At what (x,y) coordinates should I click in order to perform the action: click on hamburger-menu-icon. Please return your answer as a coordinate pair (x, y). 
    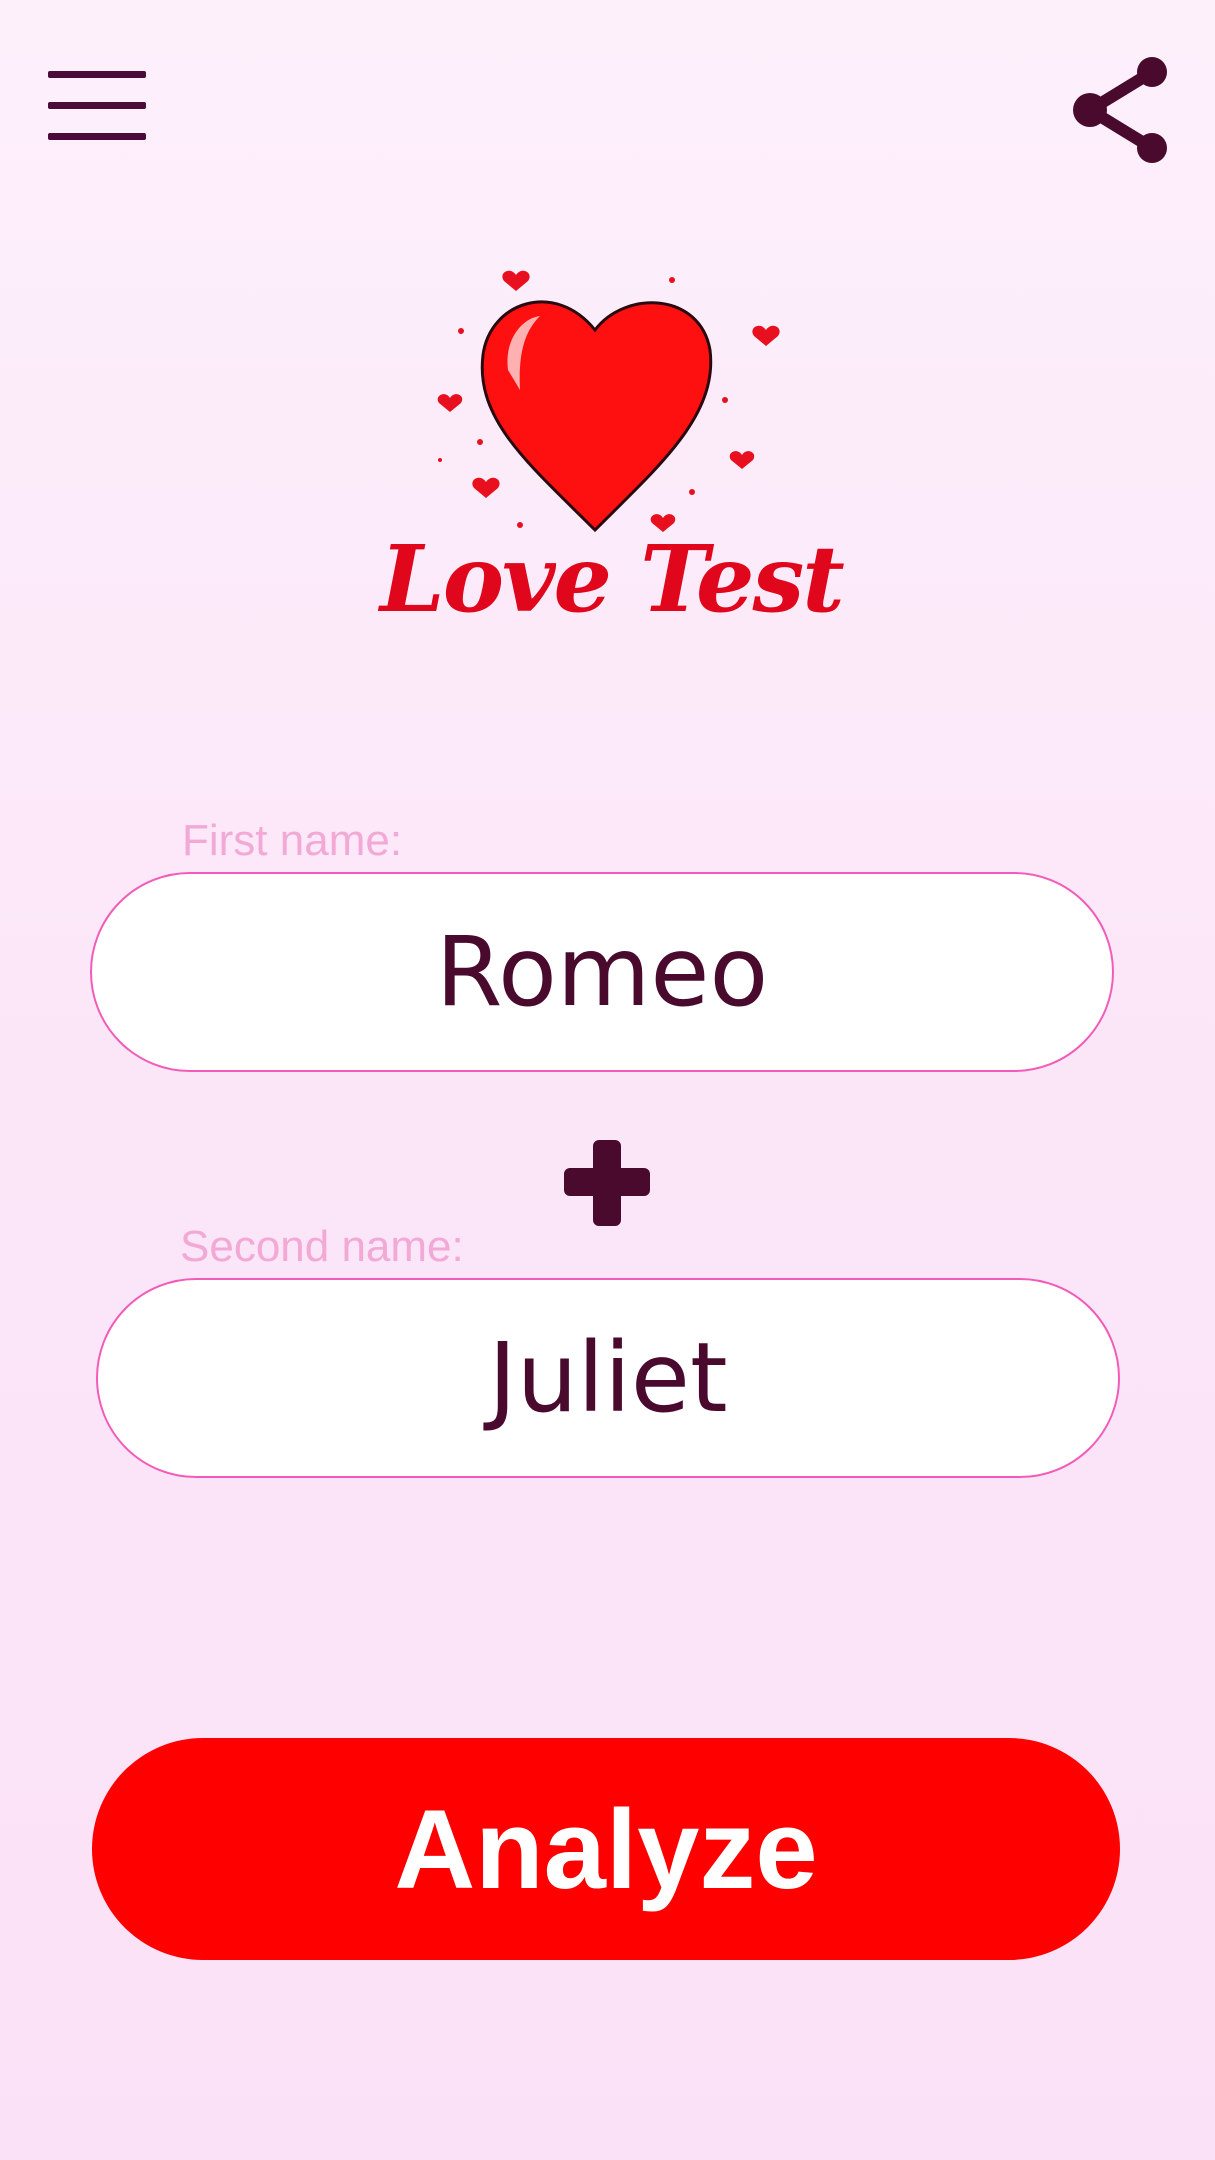
    Looking at the image, I should click on (97, 74).